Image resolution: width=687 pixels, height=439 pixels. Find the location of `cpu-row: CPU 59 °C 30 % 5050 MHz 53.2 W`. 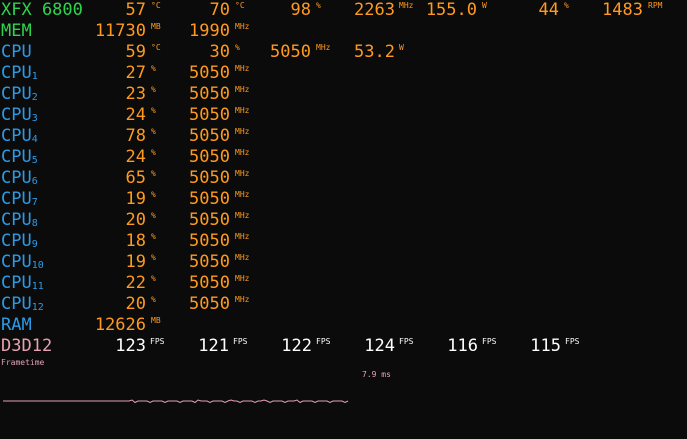

cpu-row: CPU 59 °C 30 % 5050 MHz 53.2 W is located at coordinates (343, 52).